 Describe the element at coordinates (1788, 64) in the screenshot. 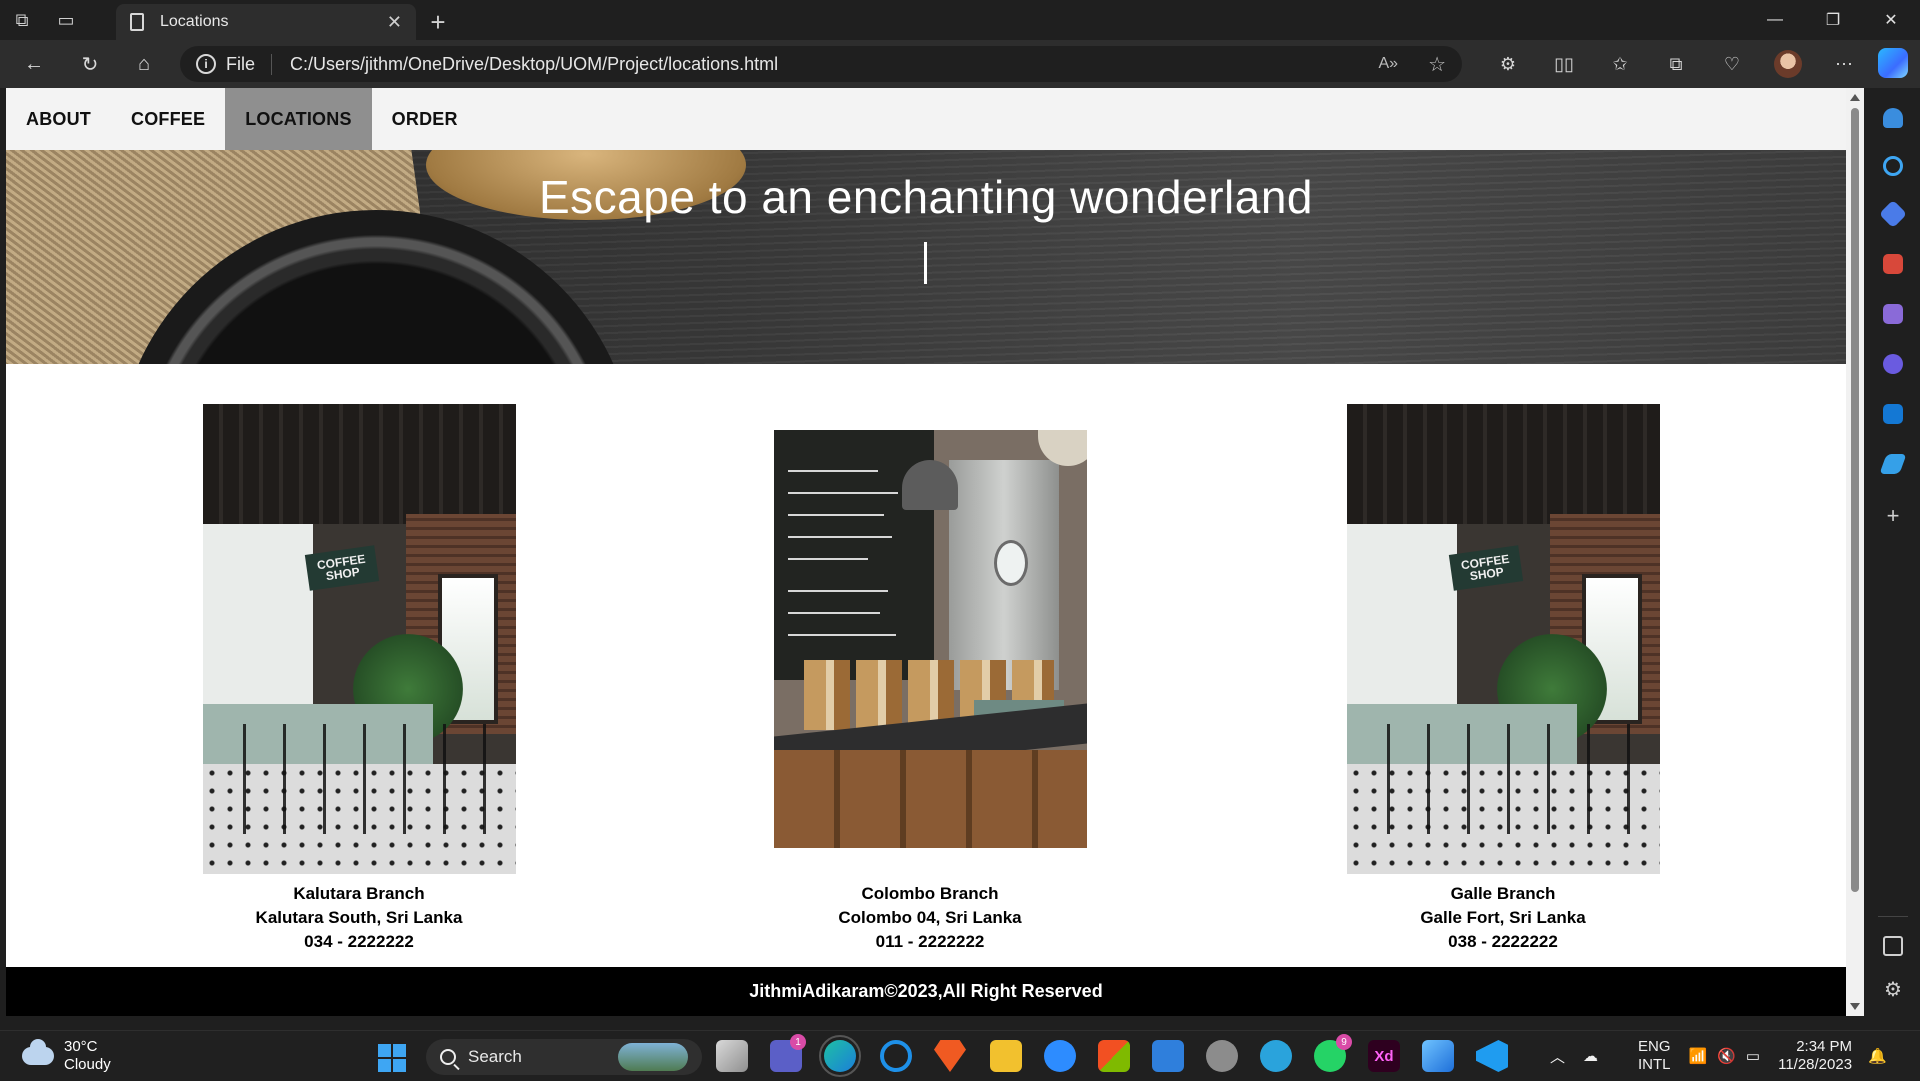

I see `profile-avatar` at that location.